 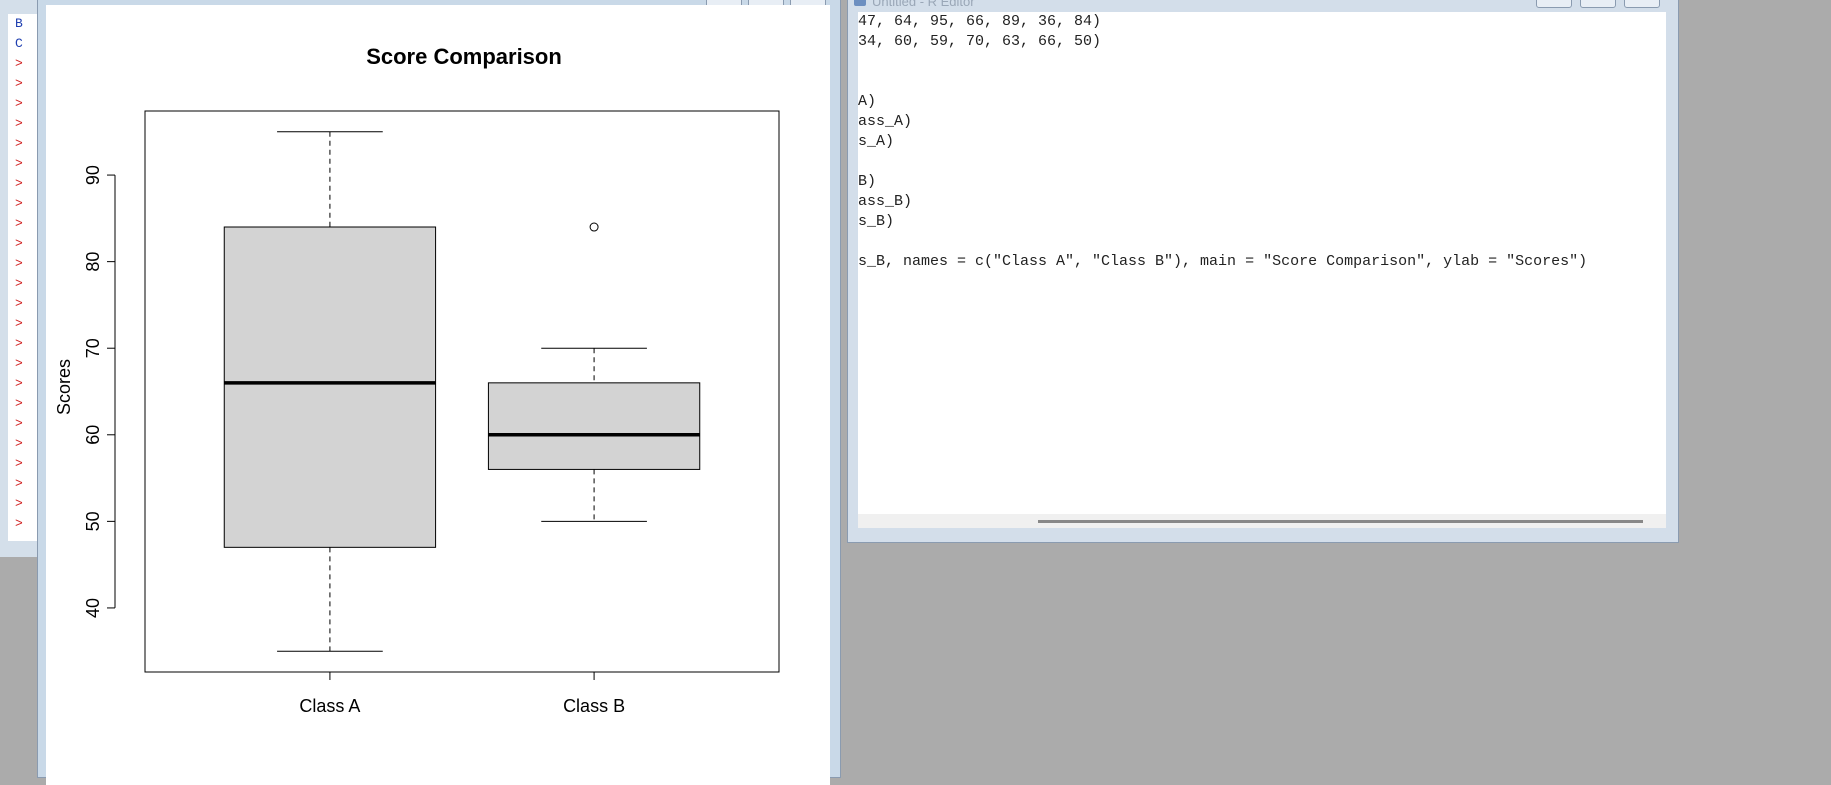 I want to click on code-line: B), so click(x=867, y=181).